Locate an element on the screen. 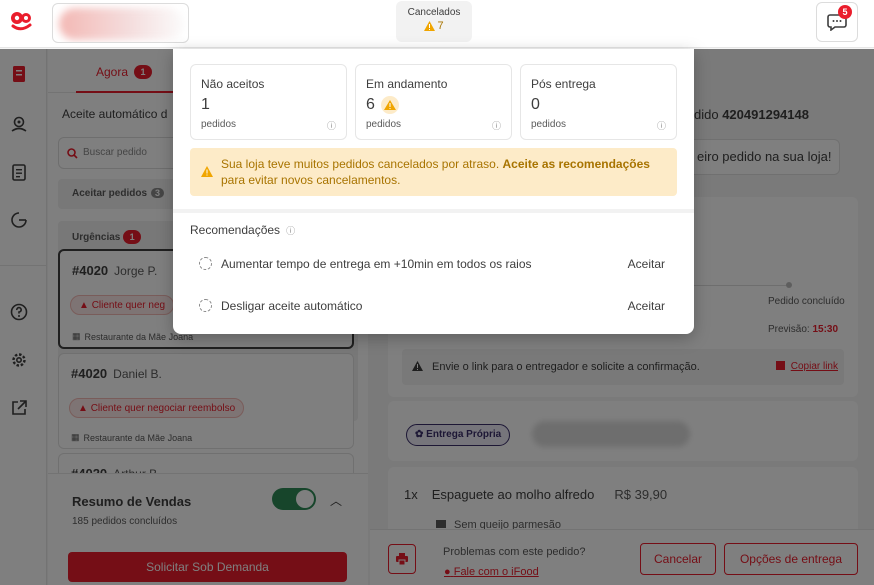 The height and width of the screenshot is (585, 874). cancelled-label: Cancelados is located at coordinates (434, 12).